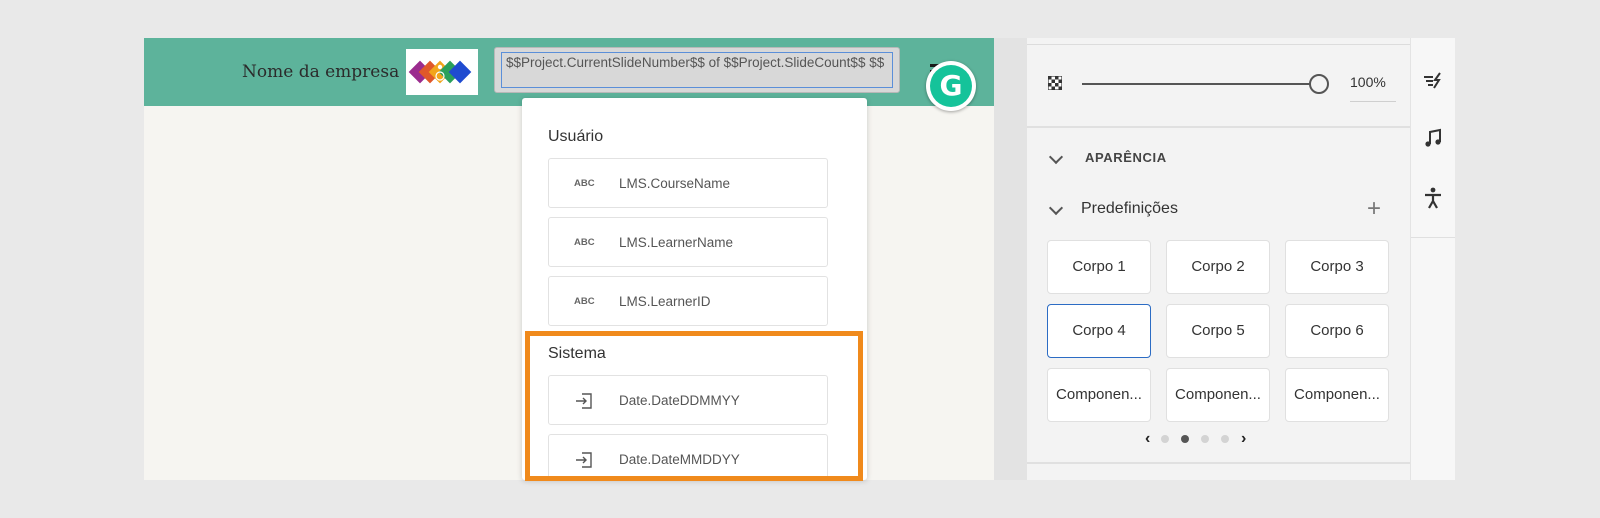 This screenshot has height=518, width=1600. I want to click on opacity-slider-thumb, so click(1319, 84).